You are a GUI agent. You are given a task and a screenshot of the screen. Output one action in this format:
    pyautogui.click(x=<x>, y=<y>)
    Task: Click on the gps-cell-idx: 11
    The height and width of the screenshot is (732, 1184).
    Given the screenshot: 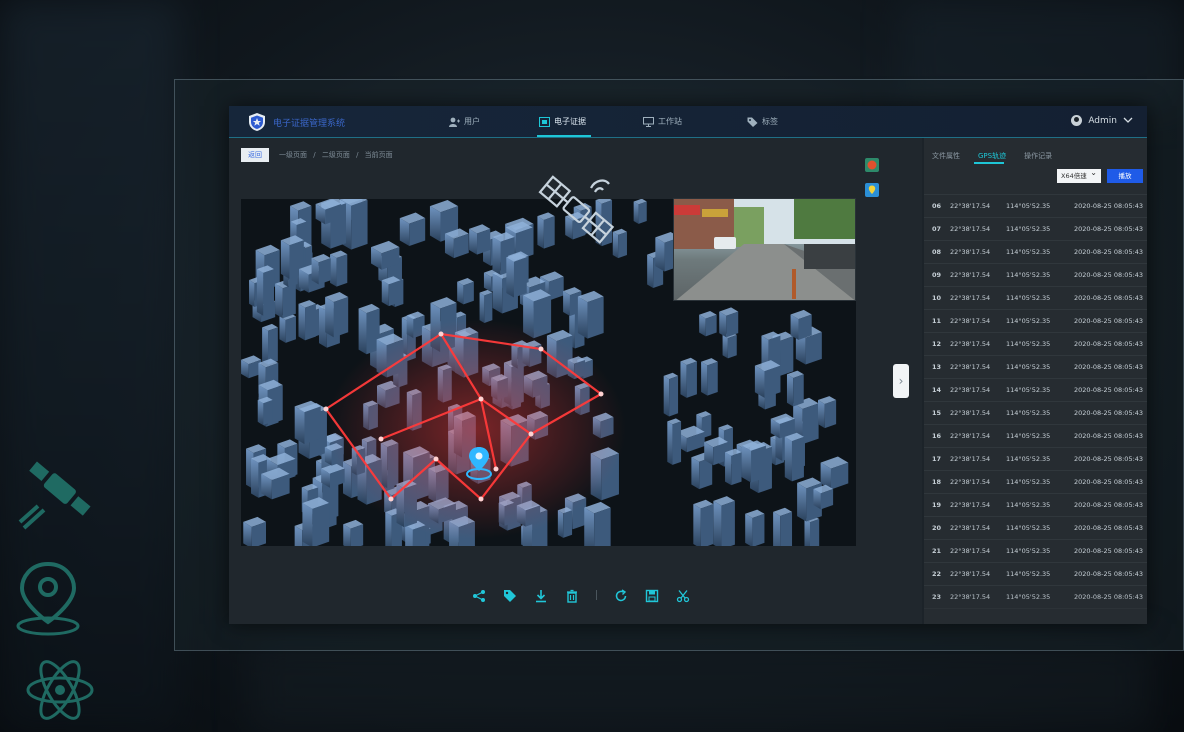 What is the action you would take?
    pyautogui.click(x=937, y=321)
    